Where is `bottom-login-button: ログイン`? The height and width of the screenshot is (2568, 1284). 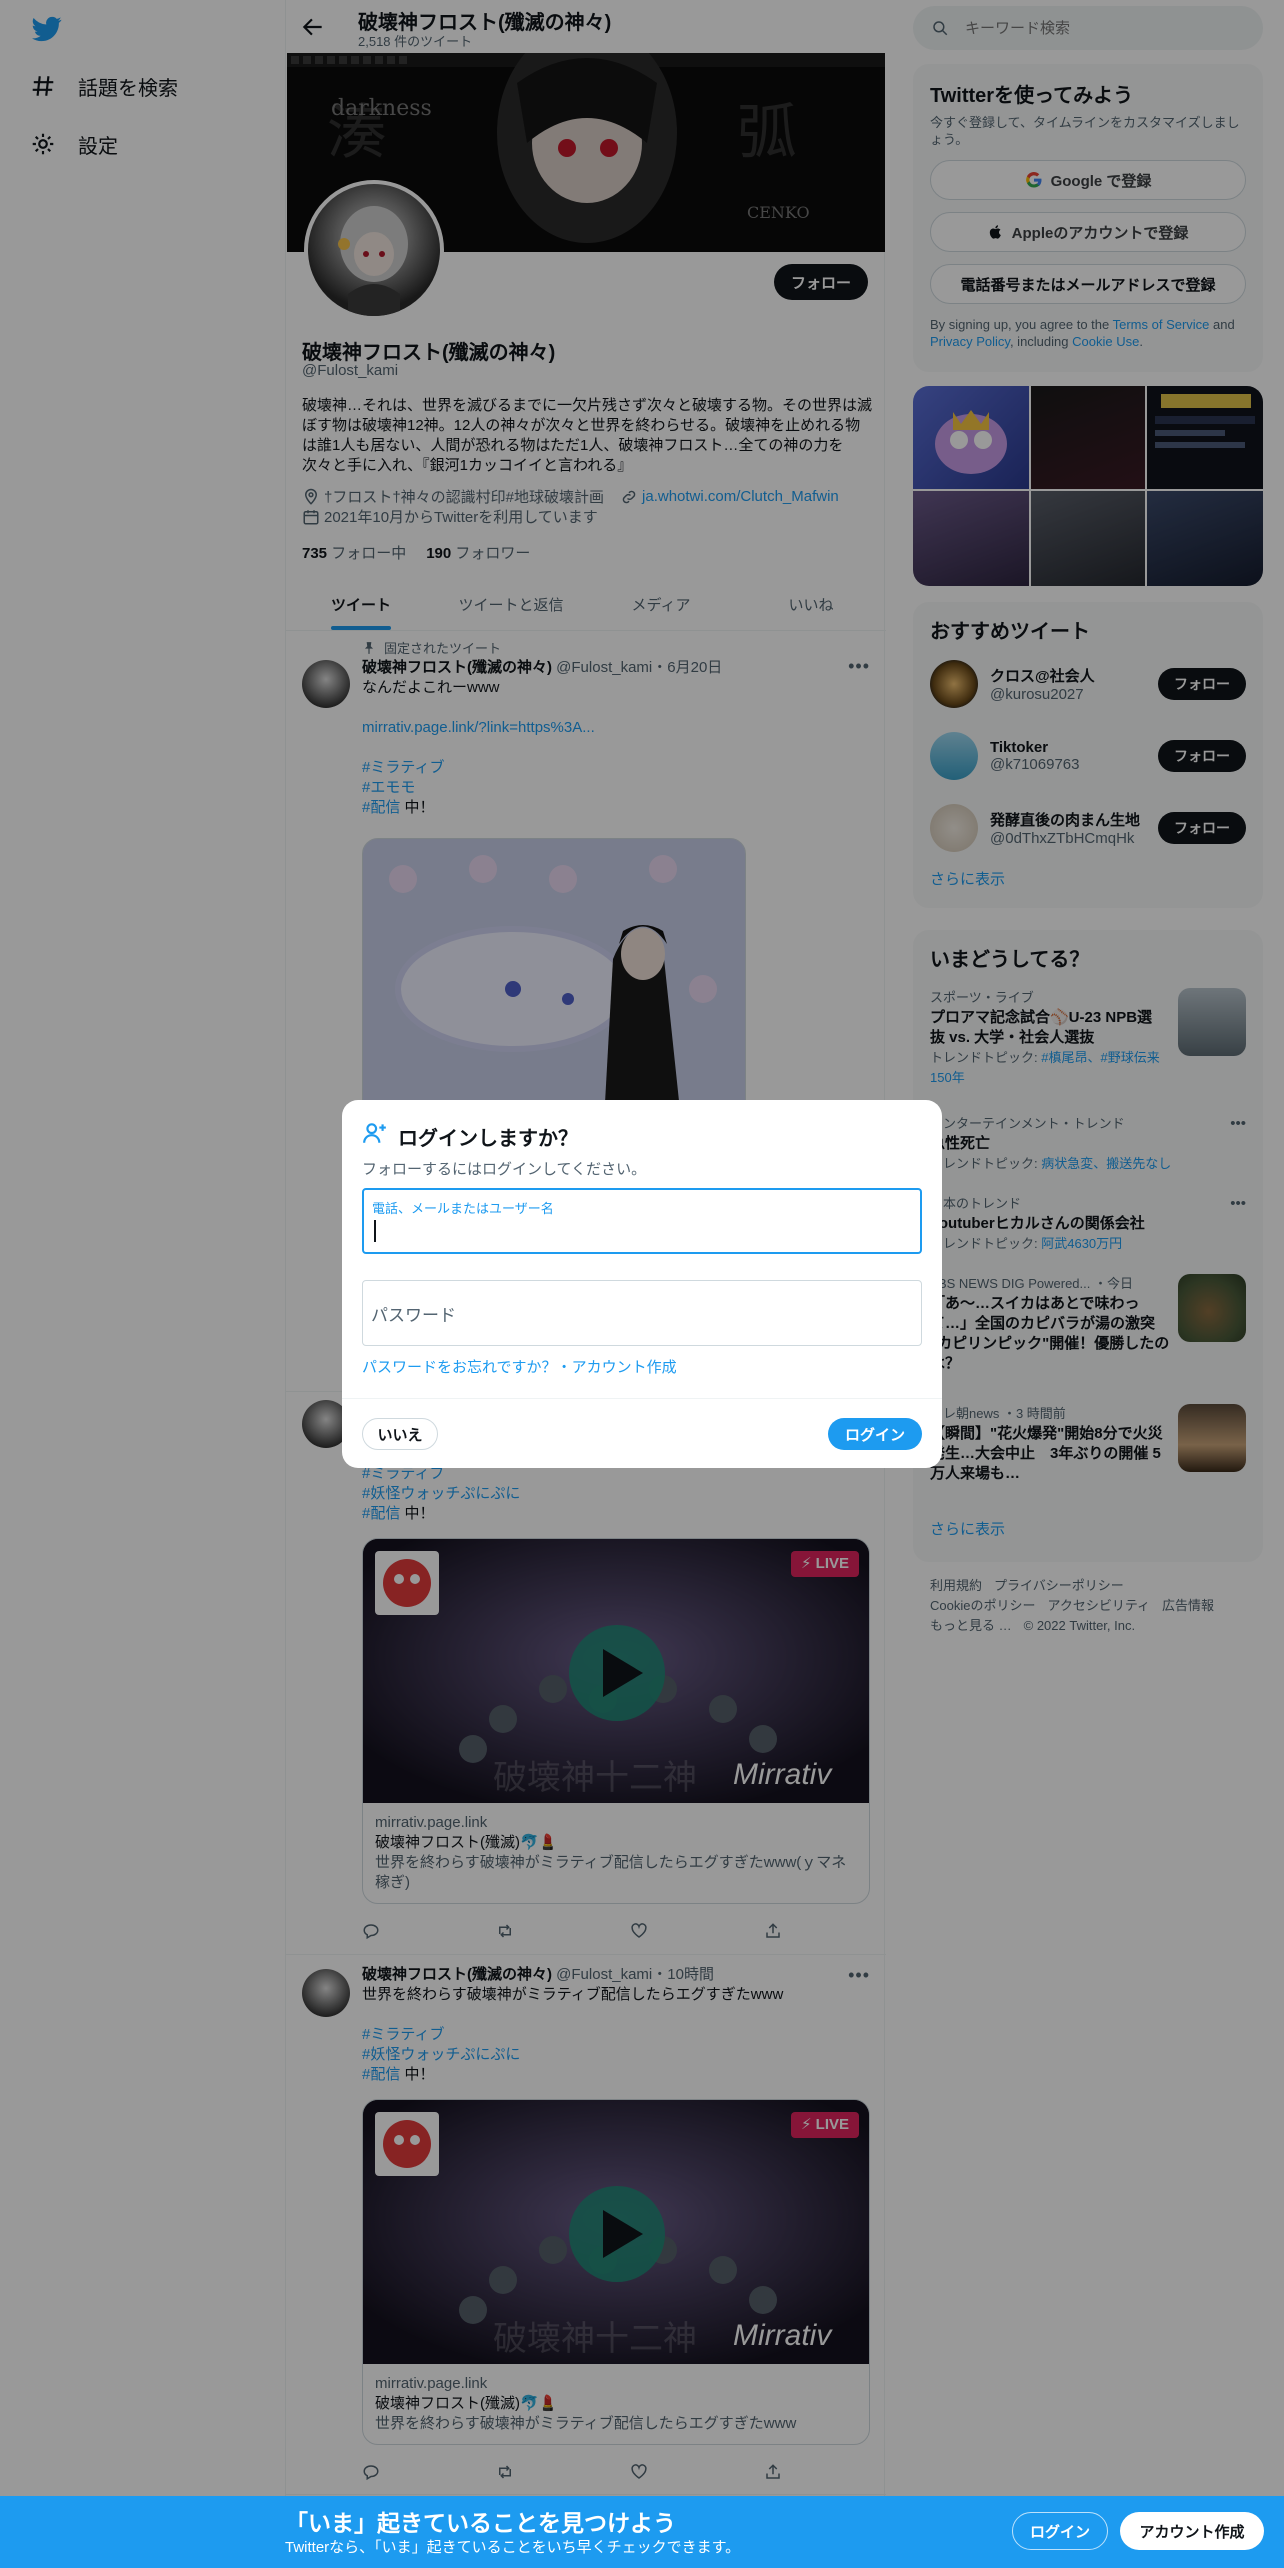 bottom-login-button: ログイン is located at coordinates (1060, 2531).